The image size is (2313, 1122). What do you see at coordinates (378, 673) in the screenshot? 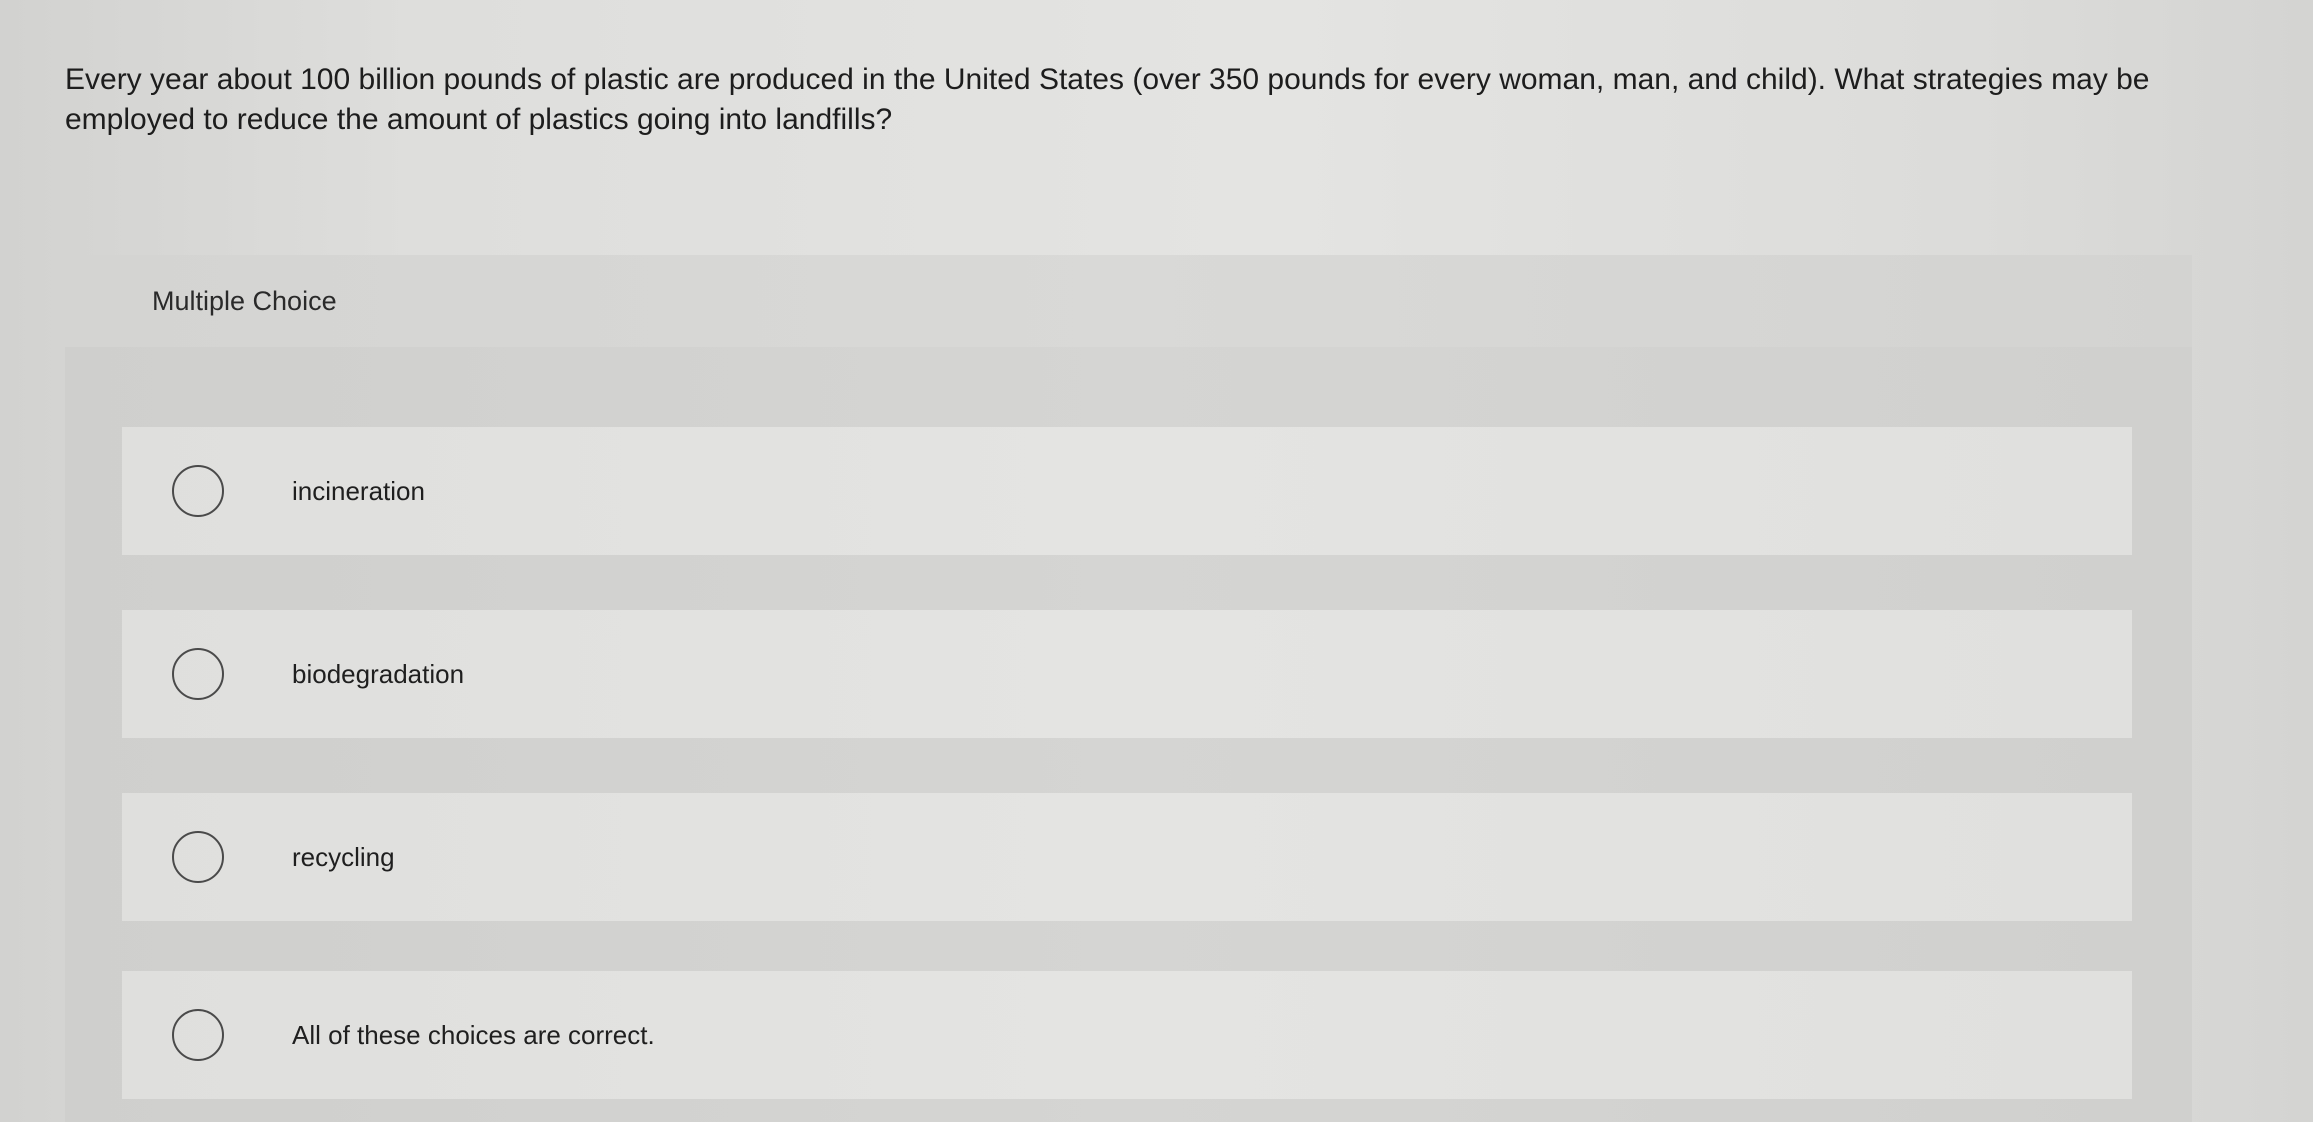
I see `choice-label: biodegradation` at bounding box center [378, 673].